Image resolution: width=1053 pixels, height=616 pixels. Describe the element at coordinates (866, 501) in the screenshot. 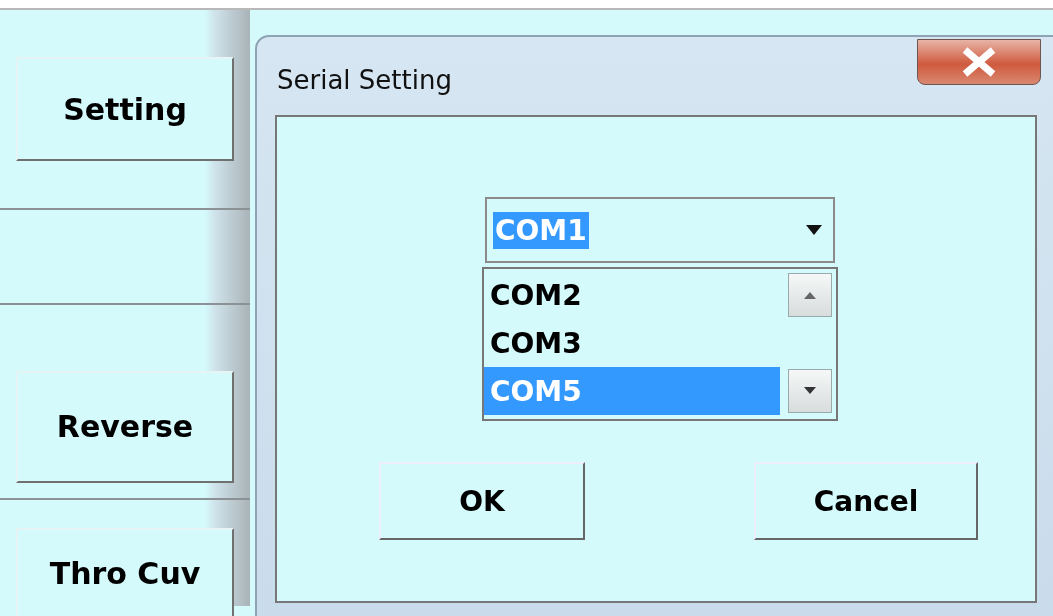

I see `dialog-button: Cancel` at that location.